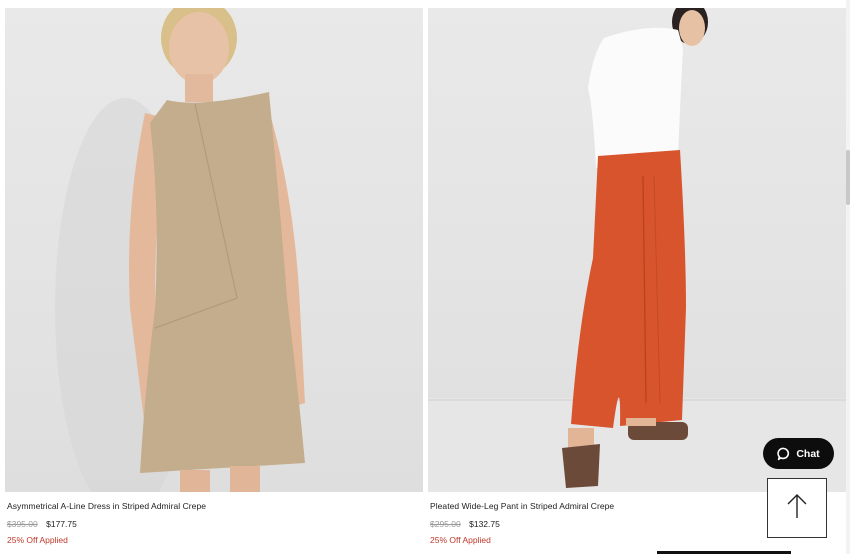 This screenshot has width=850, height=554. What do you see at coordinates (484, 524) in the screenshot?
I see `sale-price: $132.75` at bounding box center [484, 524].